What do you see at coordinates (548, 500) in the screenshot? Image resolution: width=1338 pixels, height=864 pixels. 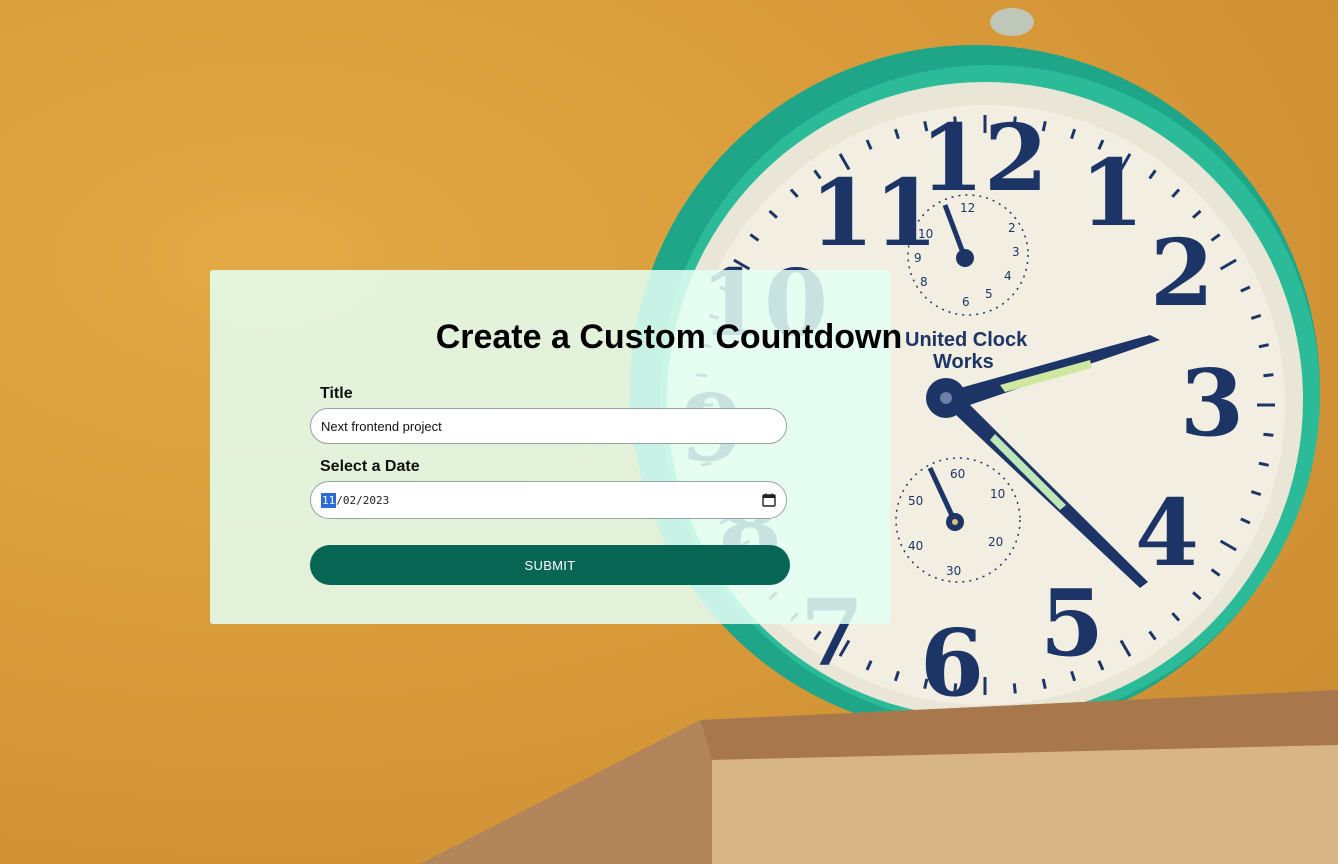 I see `date-input: 11 /02/2023` at bounding box center [548, 500].